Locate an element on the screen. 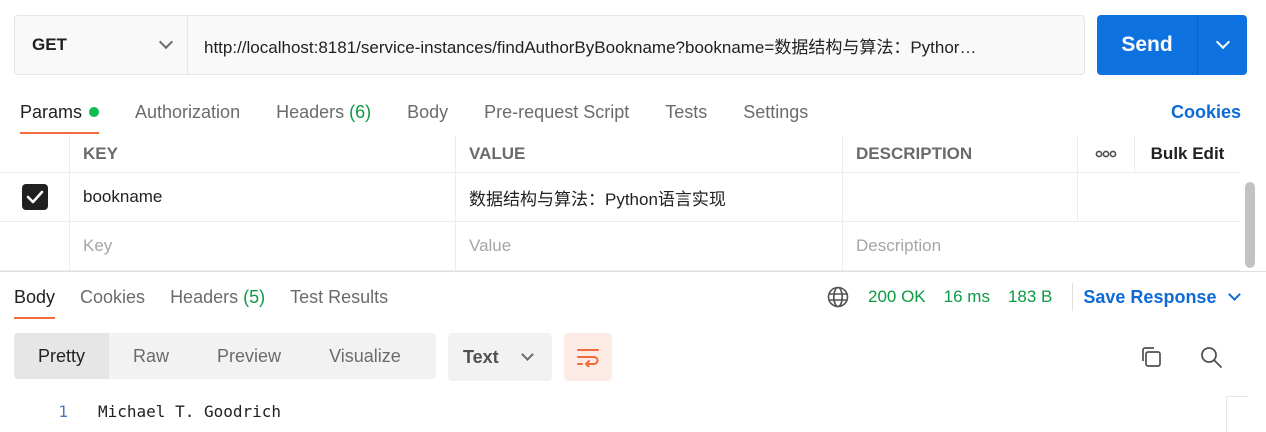 The width and height of the screenshot is (1266, 432). view-mode-selector: Pretty Raw Preview Visualize is located at coordinates (225, 356).